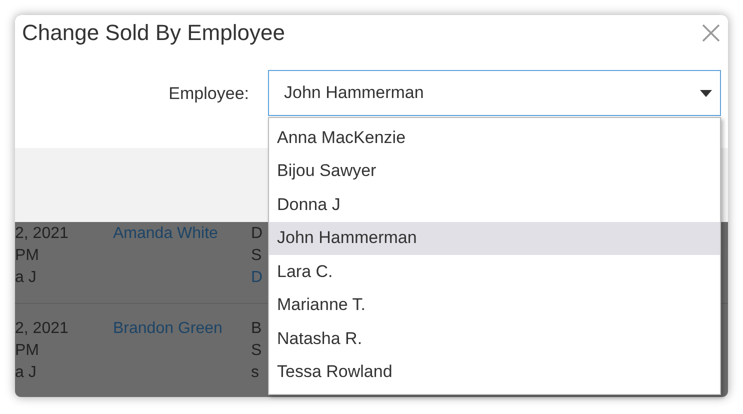  Describe the element at coordinates (494, 339) in the screenshot. I see `dropdown-option: Natasha R.` at that location.